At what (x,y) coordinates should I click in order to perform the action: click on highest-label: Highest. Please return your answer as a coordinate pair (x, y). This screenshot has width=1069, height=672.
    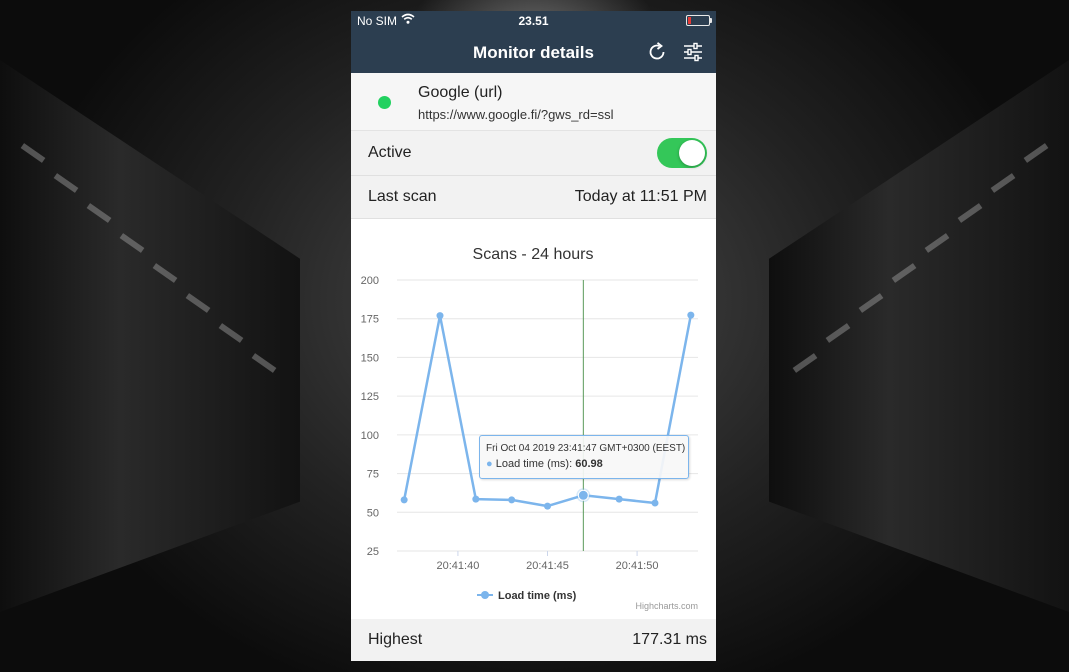
    Looking at the image, I should click on (395, 639).